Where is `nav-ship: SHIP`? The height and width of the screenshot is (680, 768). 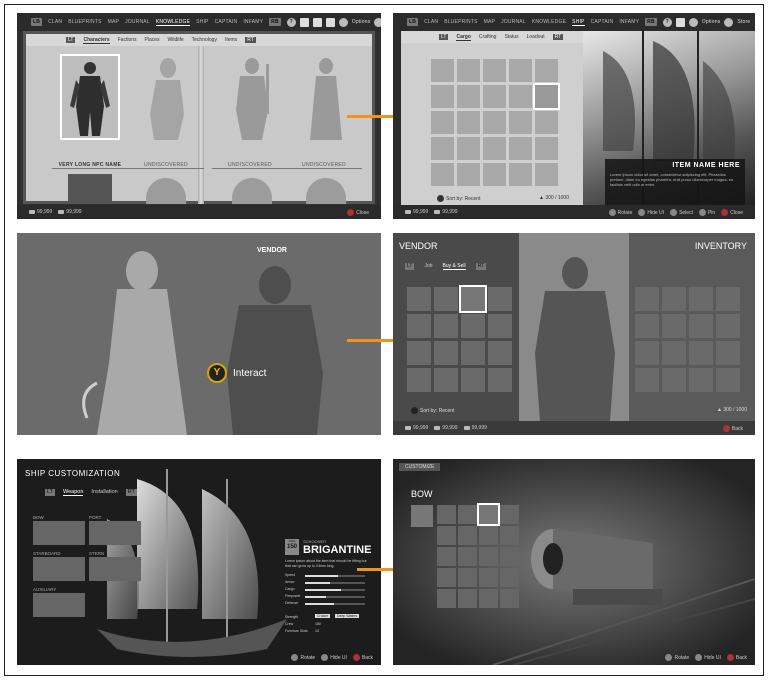
nav-ship: SHIP is located at coordinates (578, 22).